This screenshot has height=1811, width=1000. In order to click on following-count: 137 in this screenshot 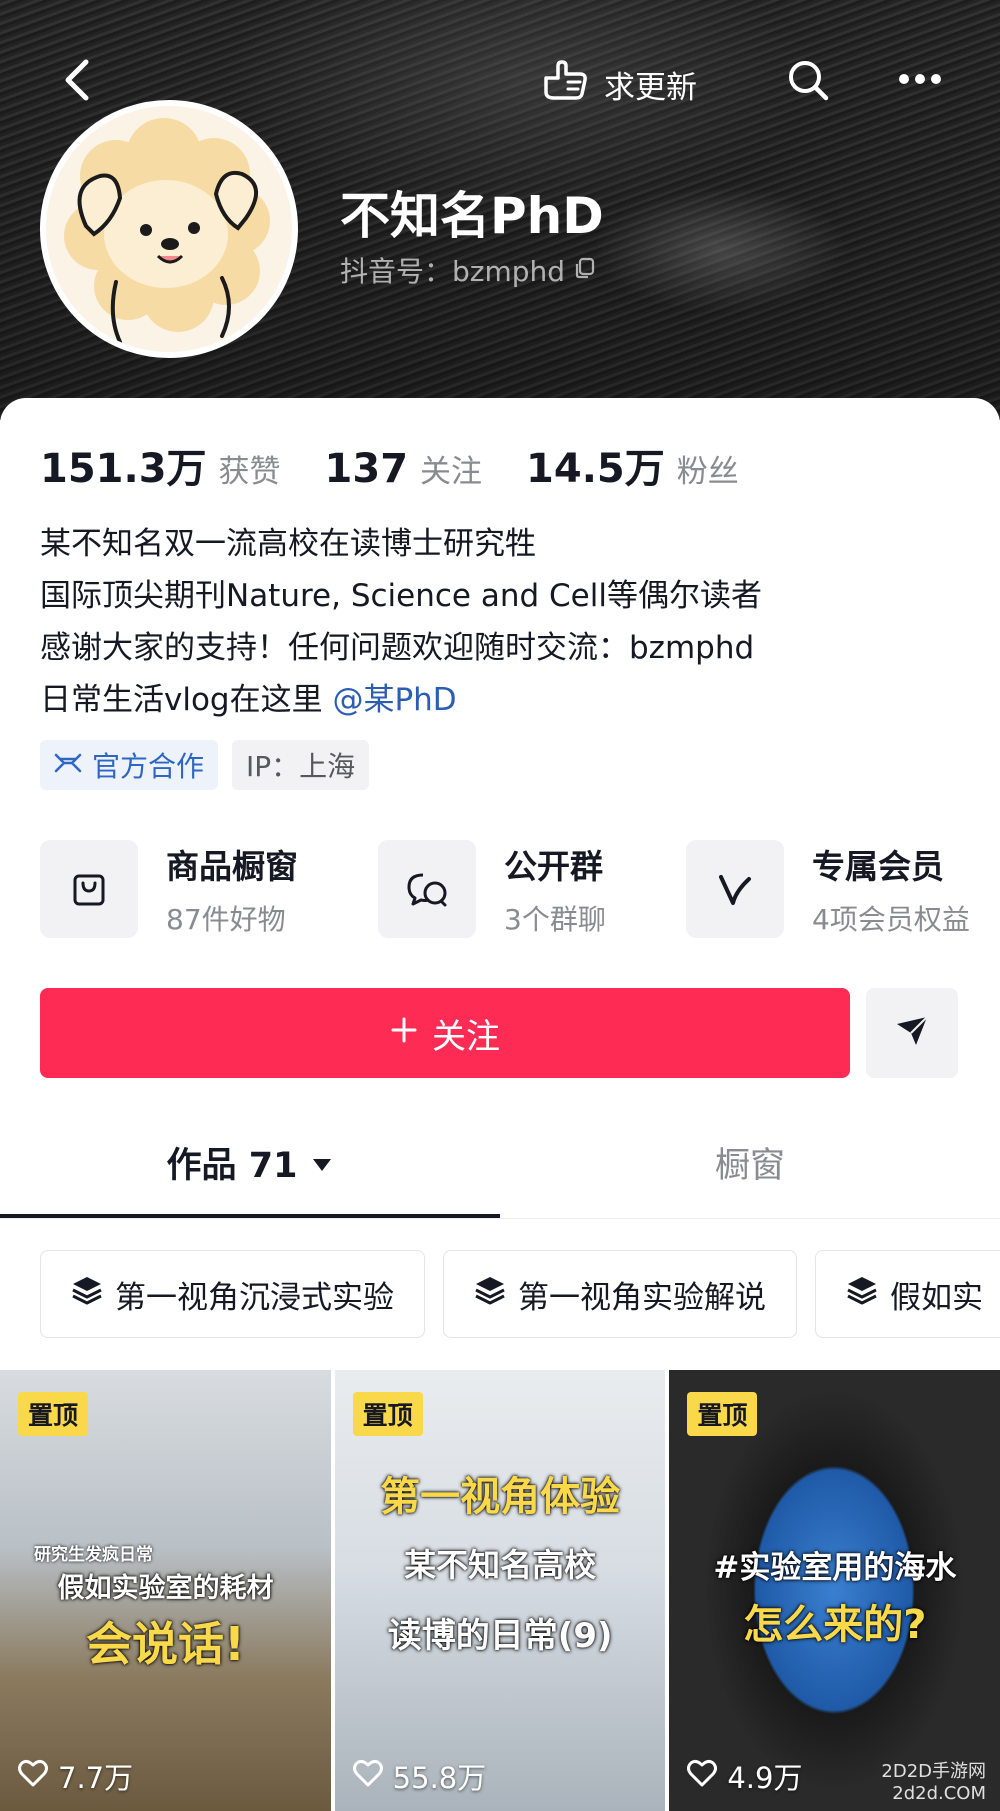, I will do `click(367, 469)`.